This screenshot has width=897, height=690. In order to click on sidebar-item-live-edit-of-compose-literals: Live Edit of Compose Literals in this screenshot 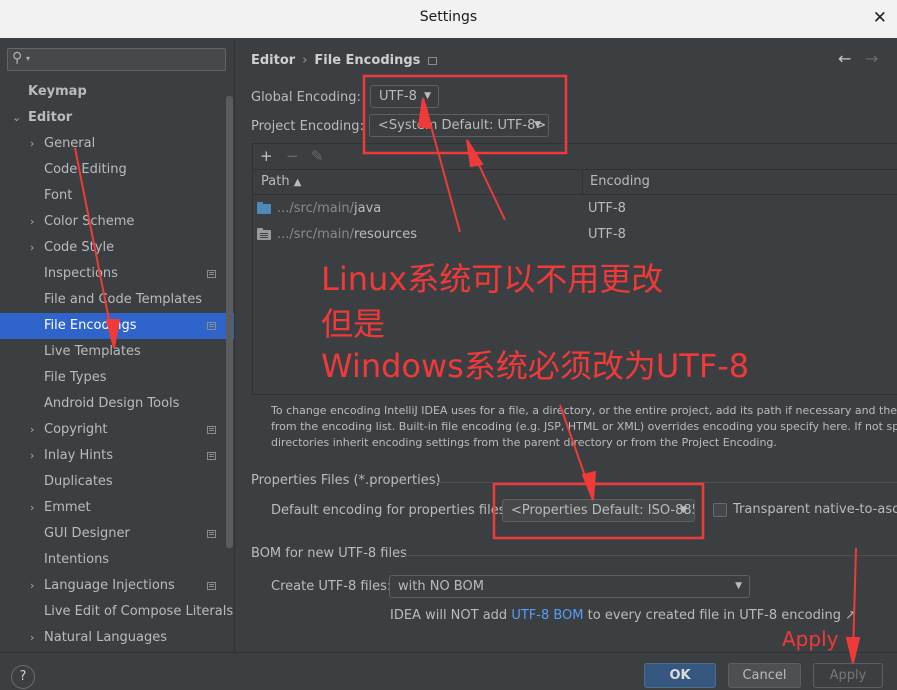, I will do `click(117, 612)`.